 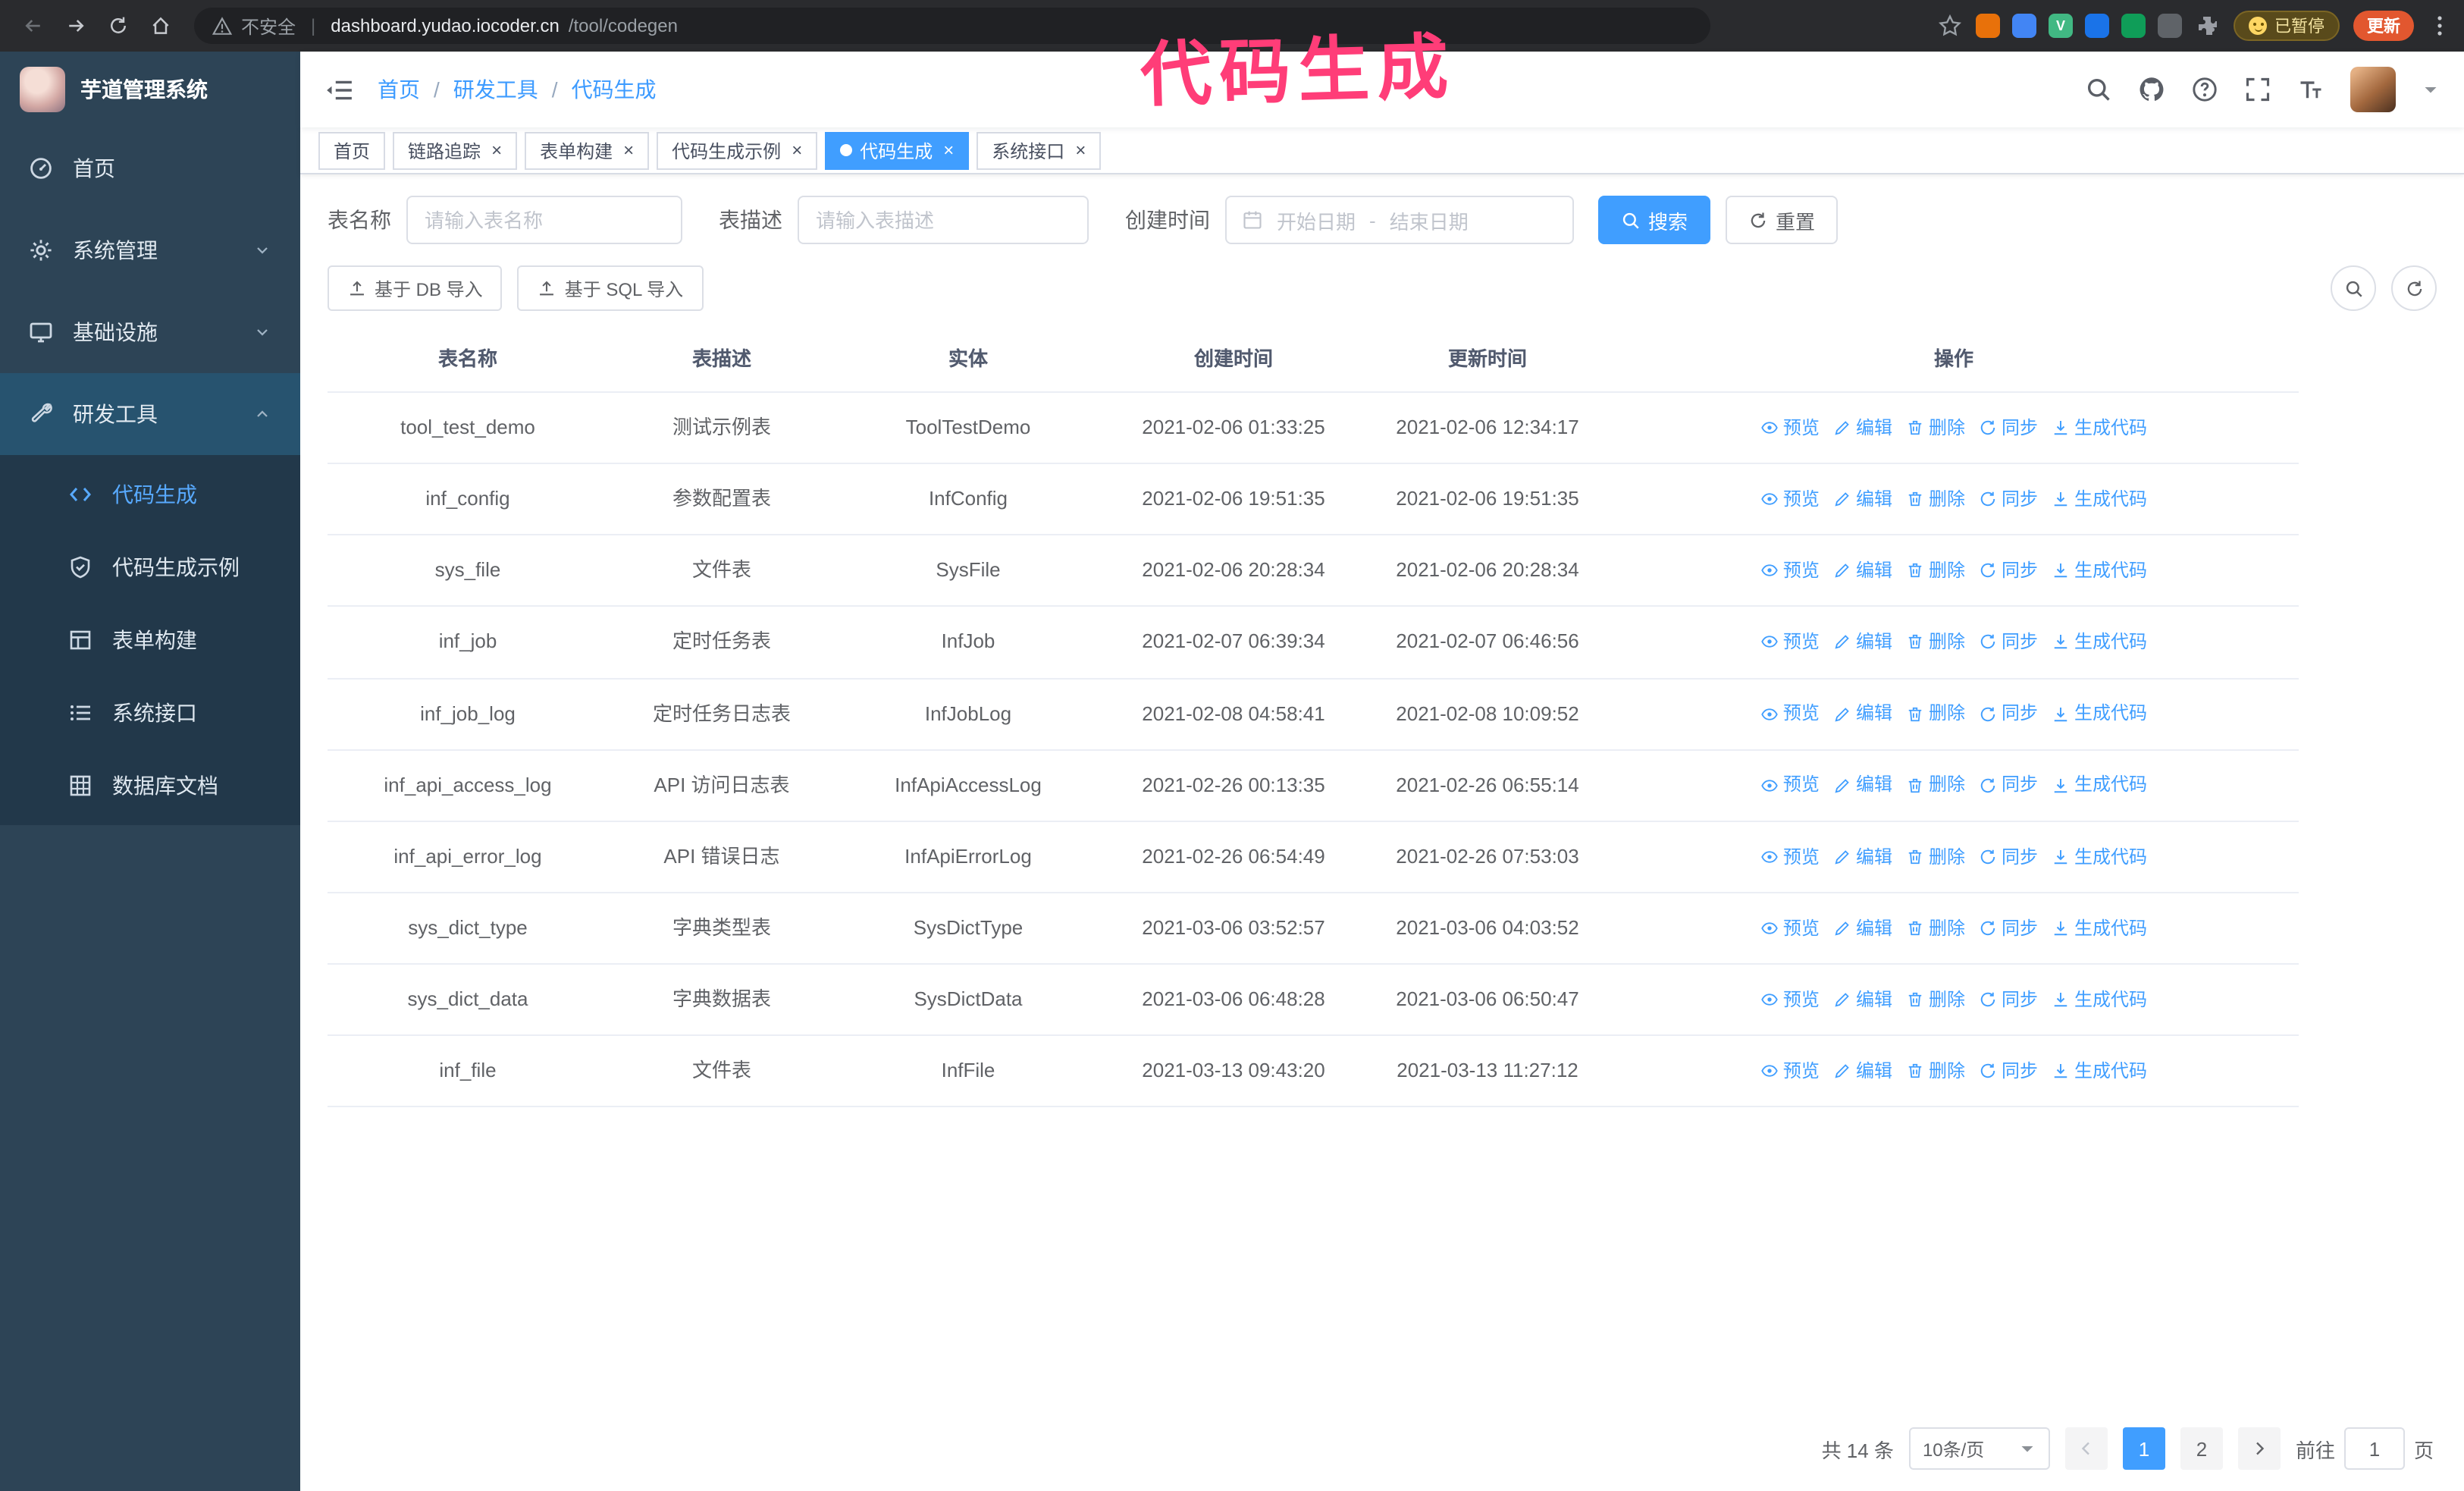 I want to click on tab-form-build: 表单构建 ×, so click(x=587, y=150).